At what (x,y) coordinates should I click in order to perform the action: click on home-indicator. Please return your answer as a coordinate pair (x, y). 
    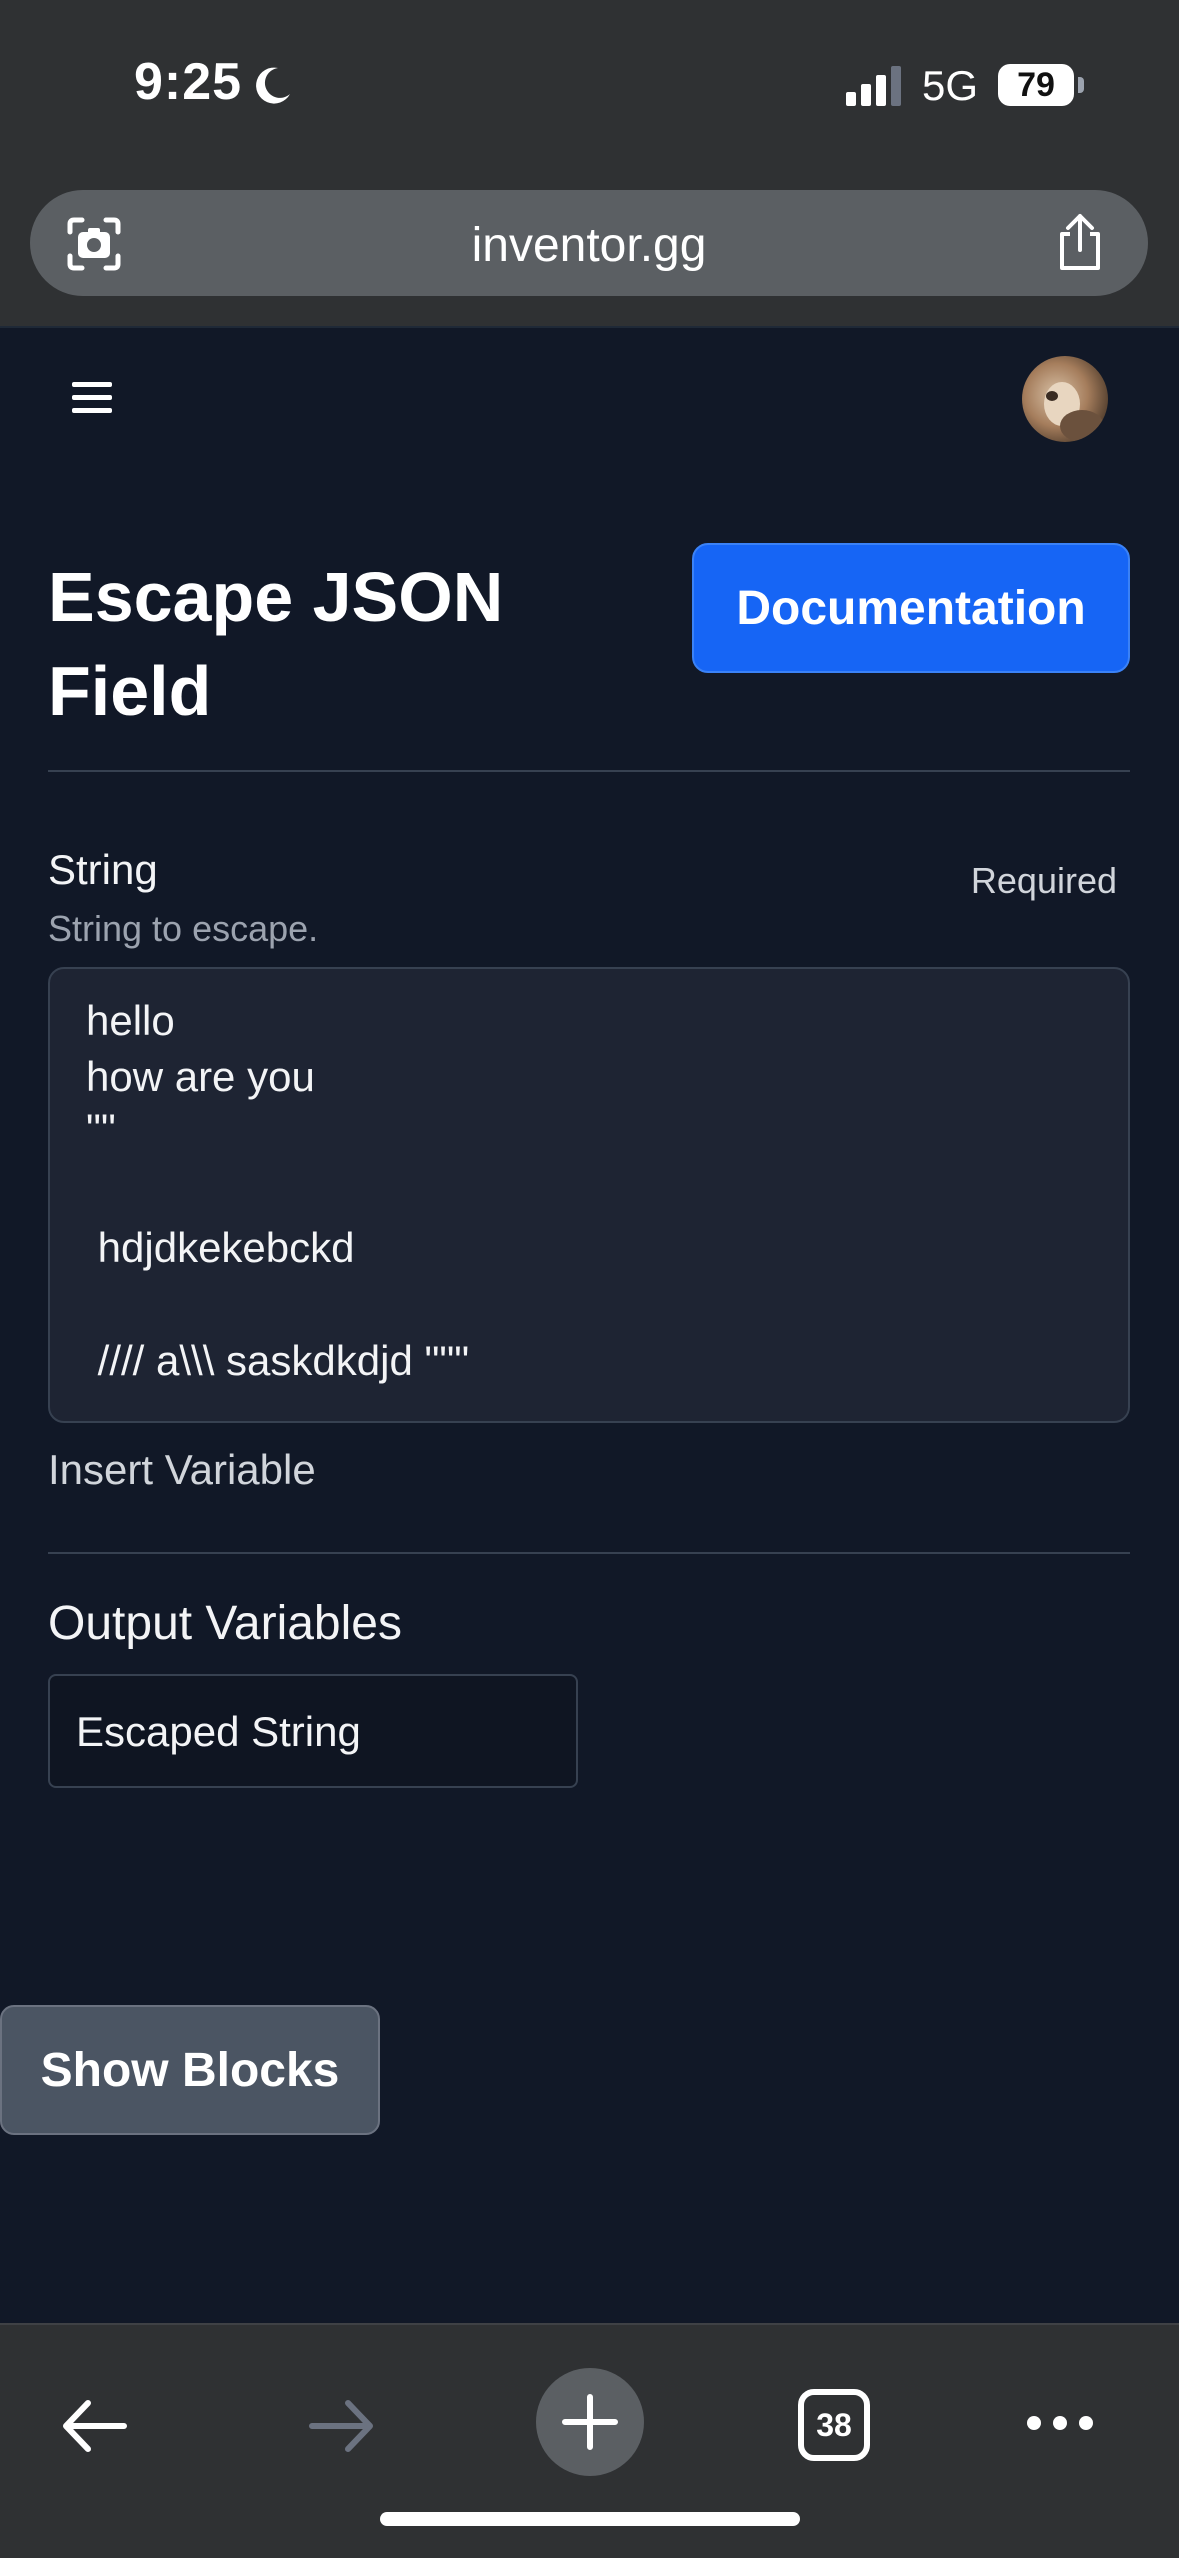
    Looking at the image, I should click on (590, 2519).